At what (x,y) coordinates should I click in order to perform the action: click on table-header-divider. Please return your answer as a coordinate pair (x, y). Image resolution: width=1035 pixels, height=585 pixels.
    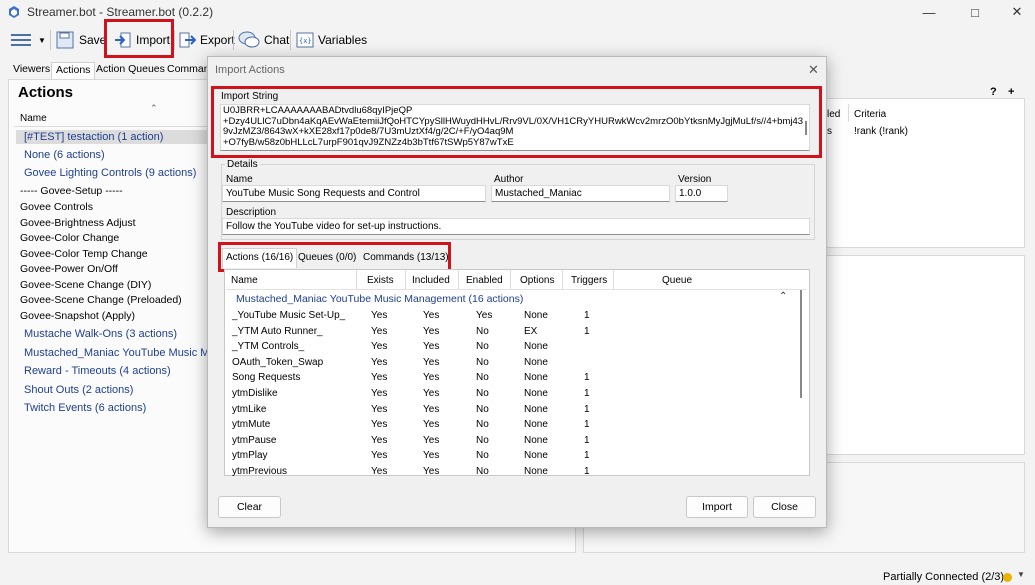
    Looking at the image, I should click on (516, 289).